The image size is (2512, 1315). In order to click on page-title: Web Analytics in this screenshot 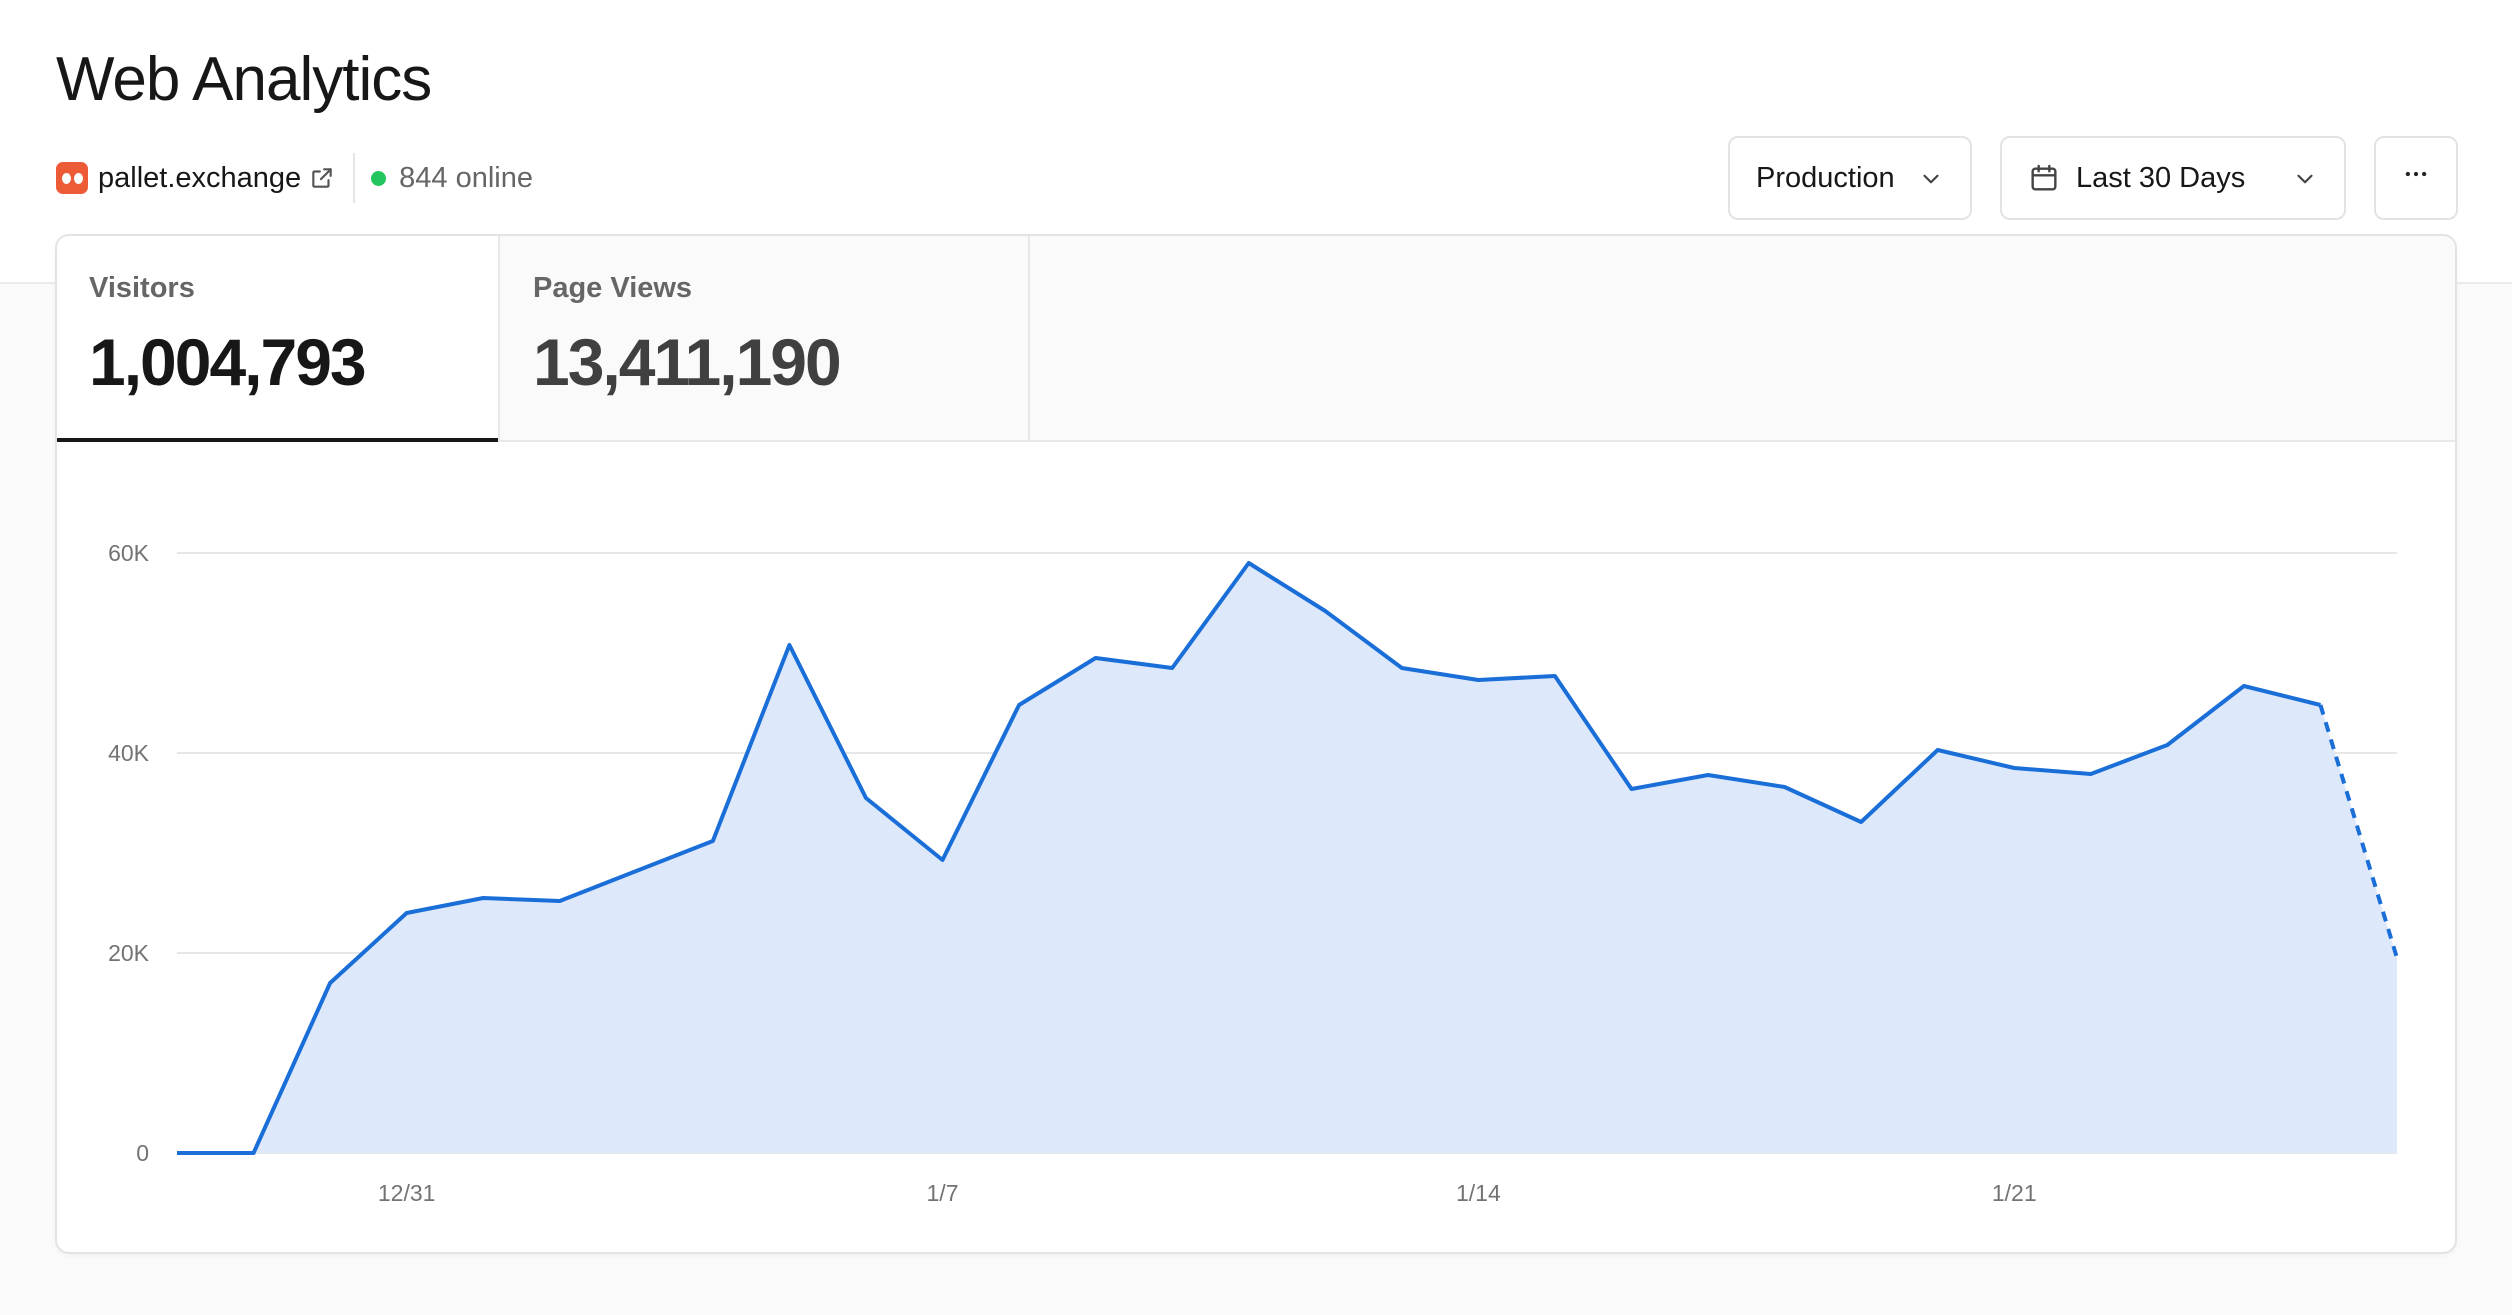, I will do `click(244, 79)`.